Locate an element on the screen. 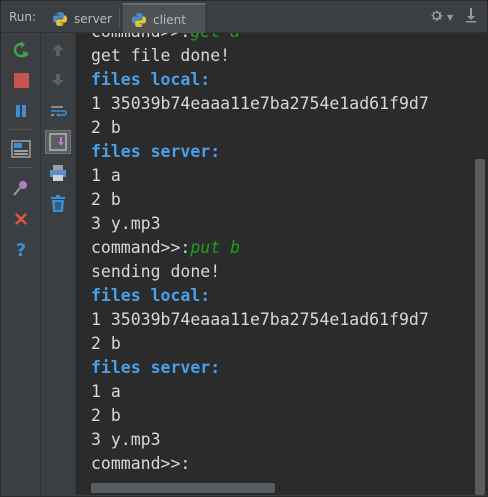  console-line: get file done! is located at coordinates (260, 56).